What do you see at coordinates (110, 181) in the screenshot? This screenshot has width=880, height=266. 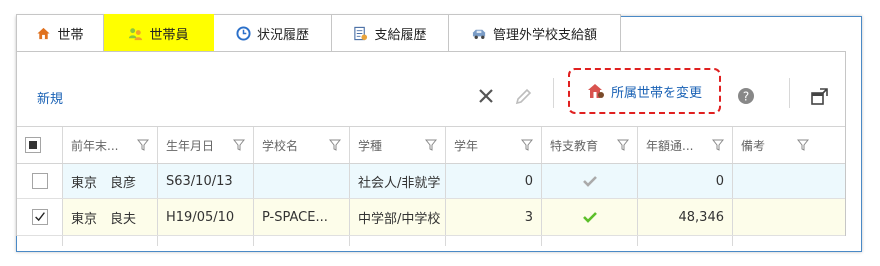 I see `name-cell: 東京 良彦` at bounding box center [110, 181].